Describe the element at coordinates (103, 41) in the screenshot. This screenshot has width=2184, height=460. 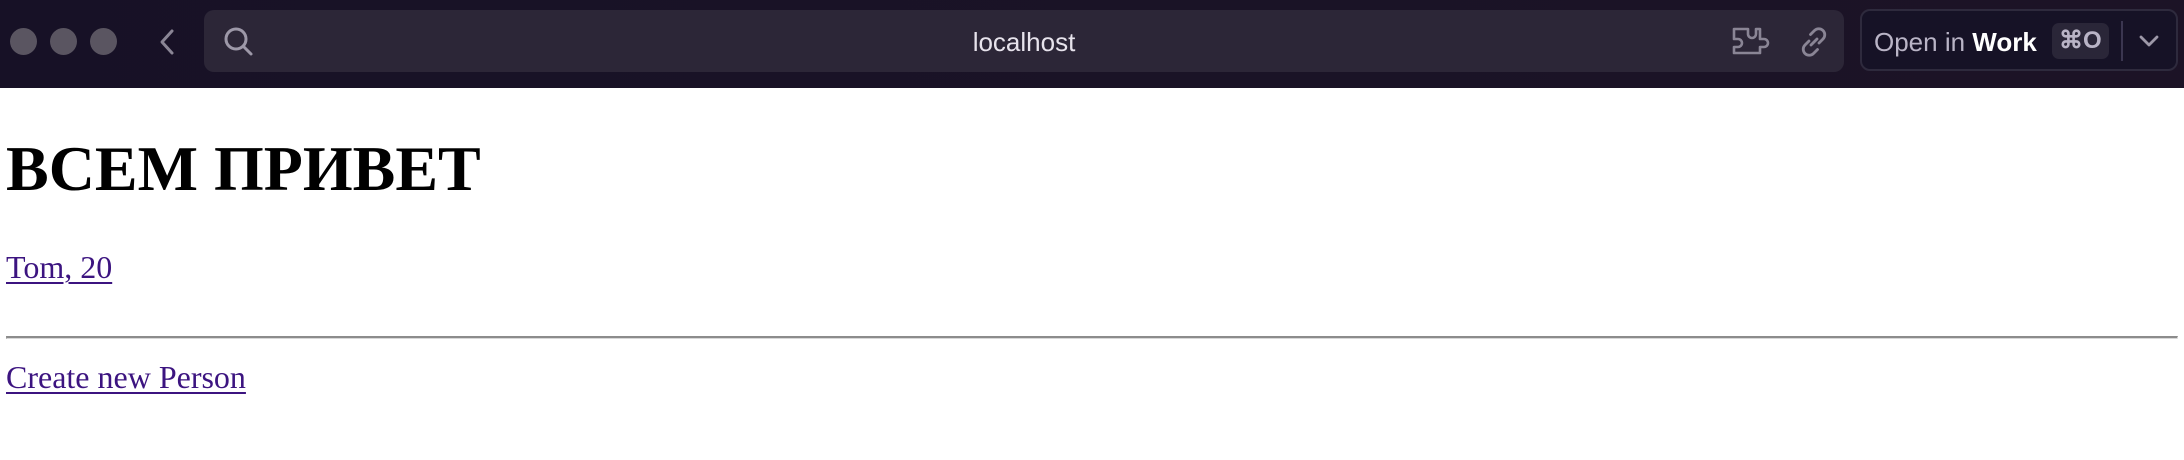
I see `window-zoom-button` at that location.